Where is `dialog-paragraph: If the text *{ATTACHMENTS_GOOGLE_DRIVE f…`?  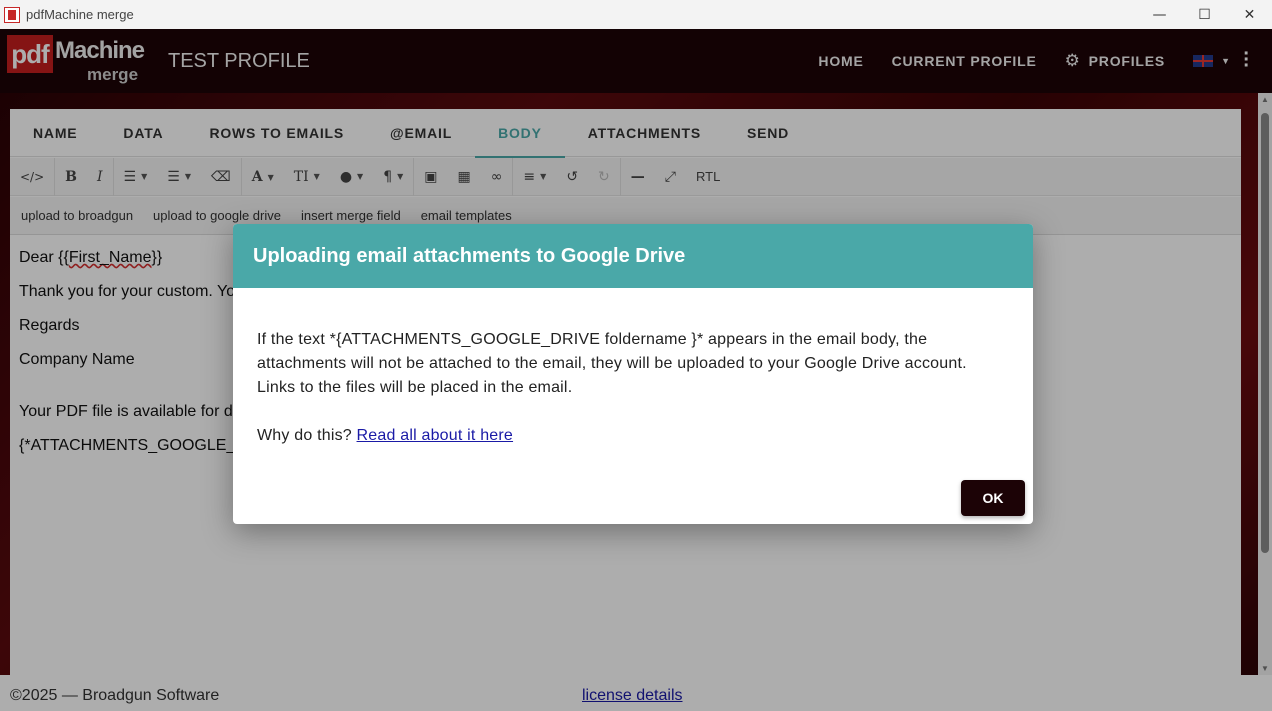 dialog-paragraph: If the text *{ATTACHMENTS_GOOGLE_DRIVE f… is located at coordinates (612, 363).